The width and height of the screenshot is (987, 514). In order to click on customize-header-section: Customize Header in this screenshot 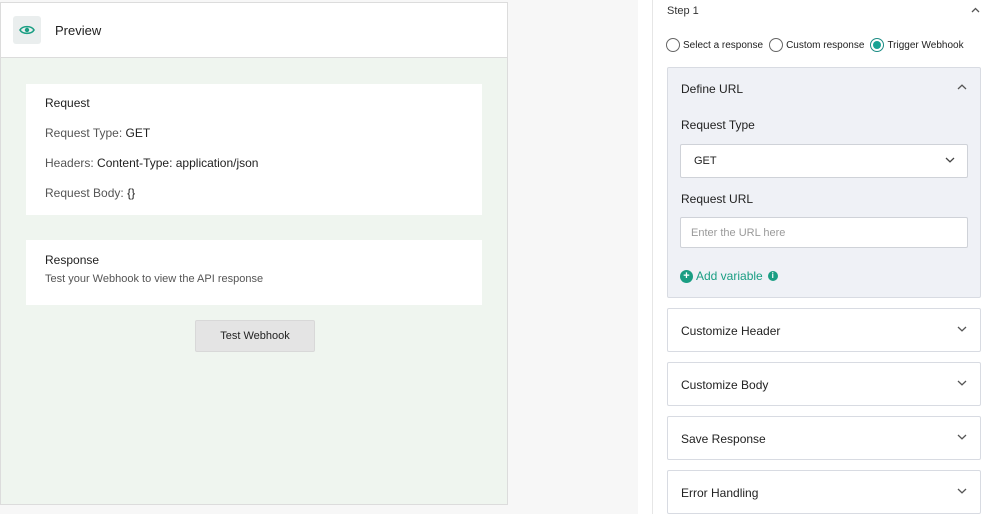, I will do `click(824, 330)`.